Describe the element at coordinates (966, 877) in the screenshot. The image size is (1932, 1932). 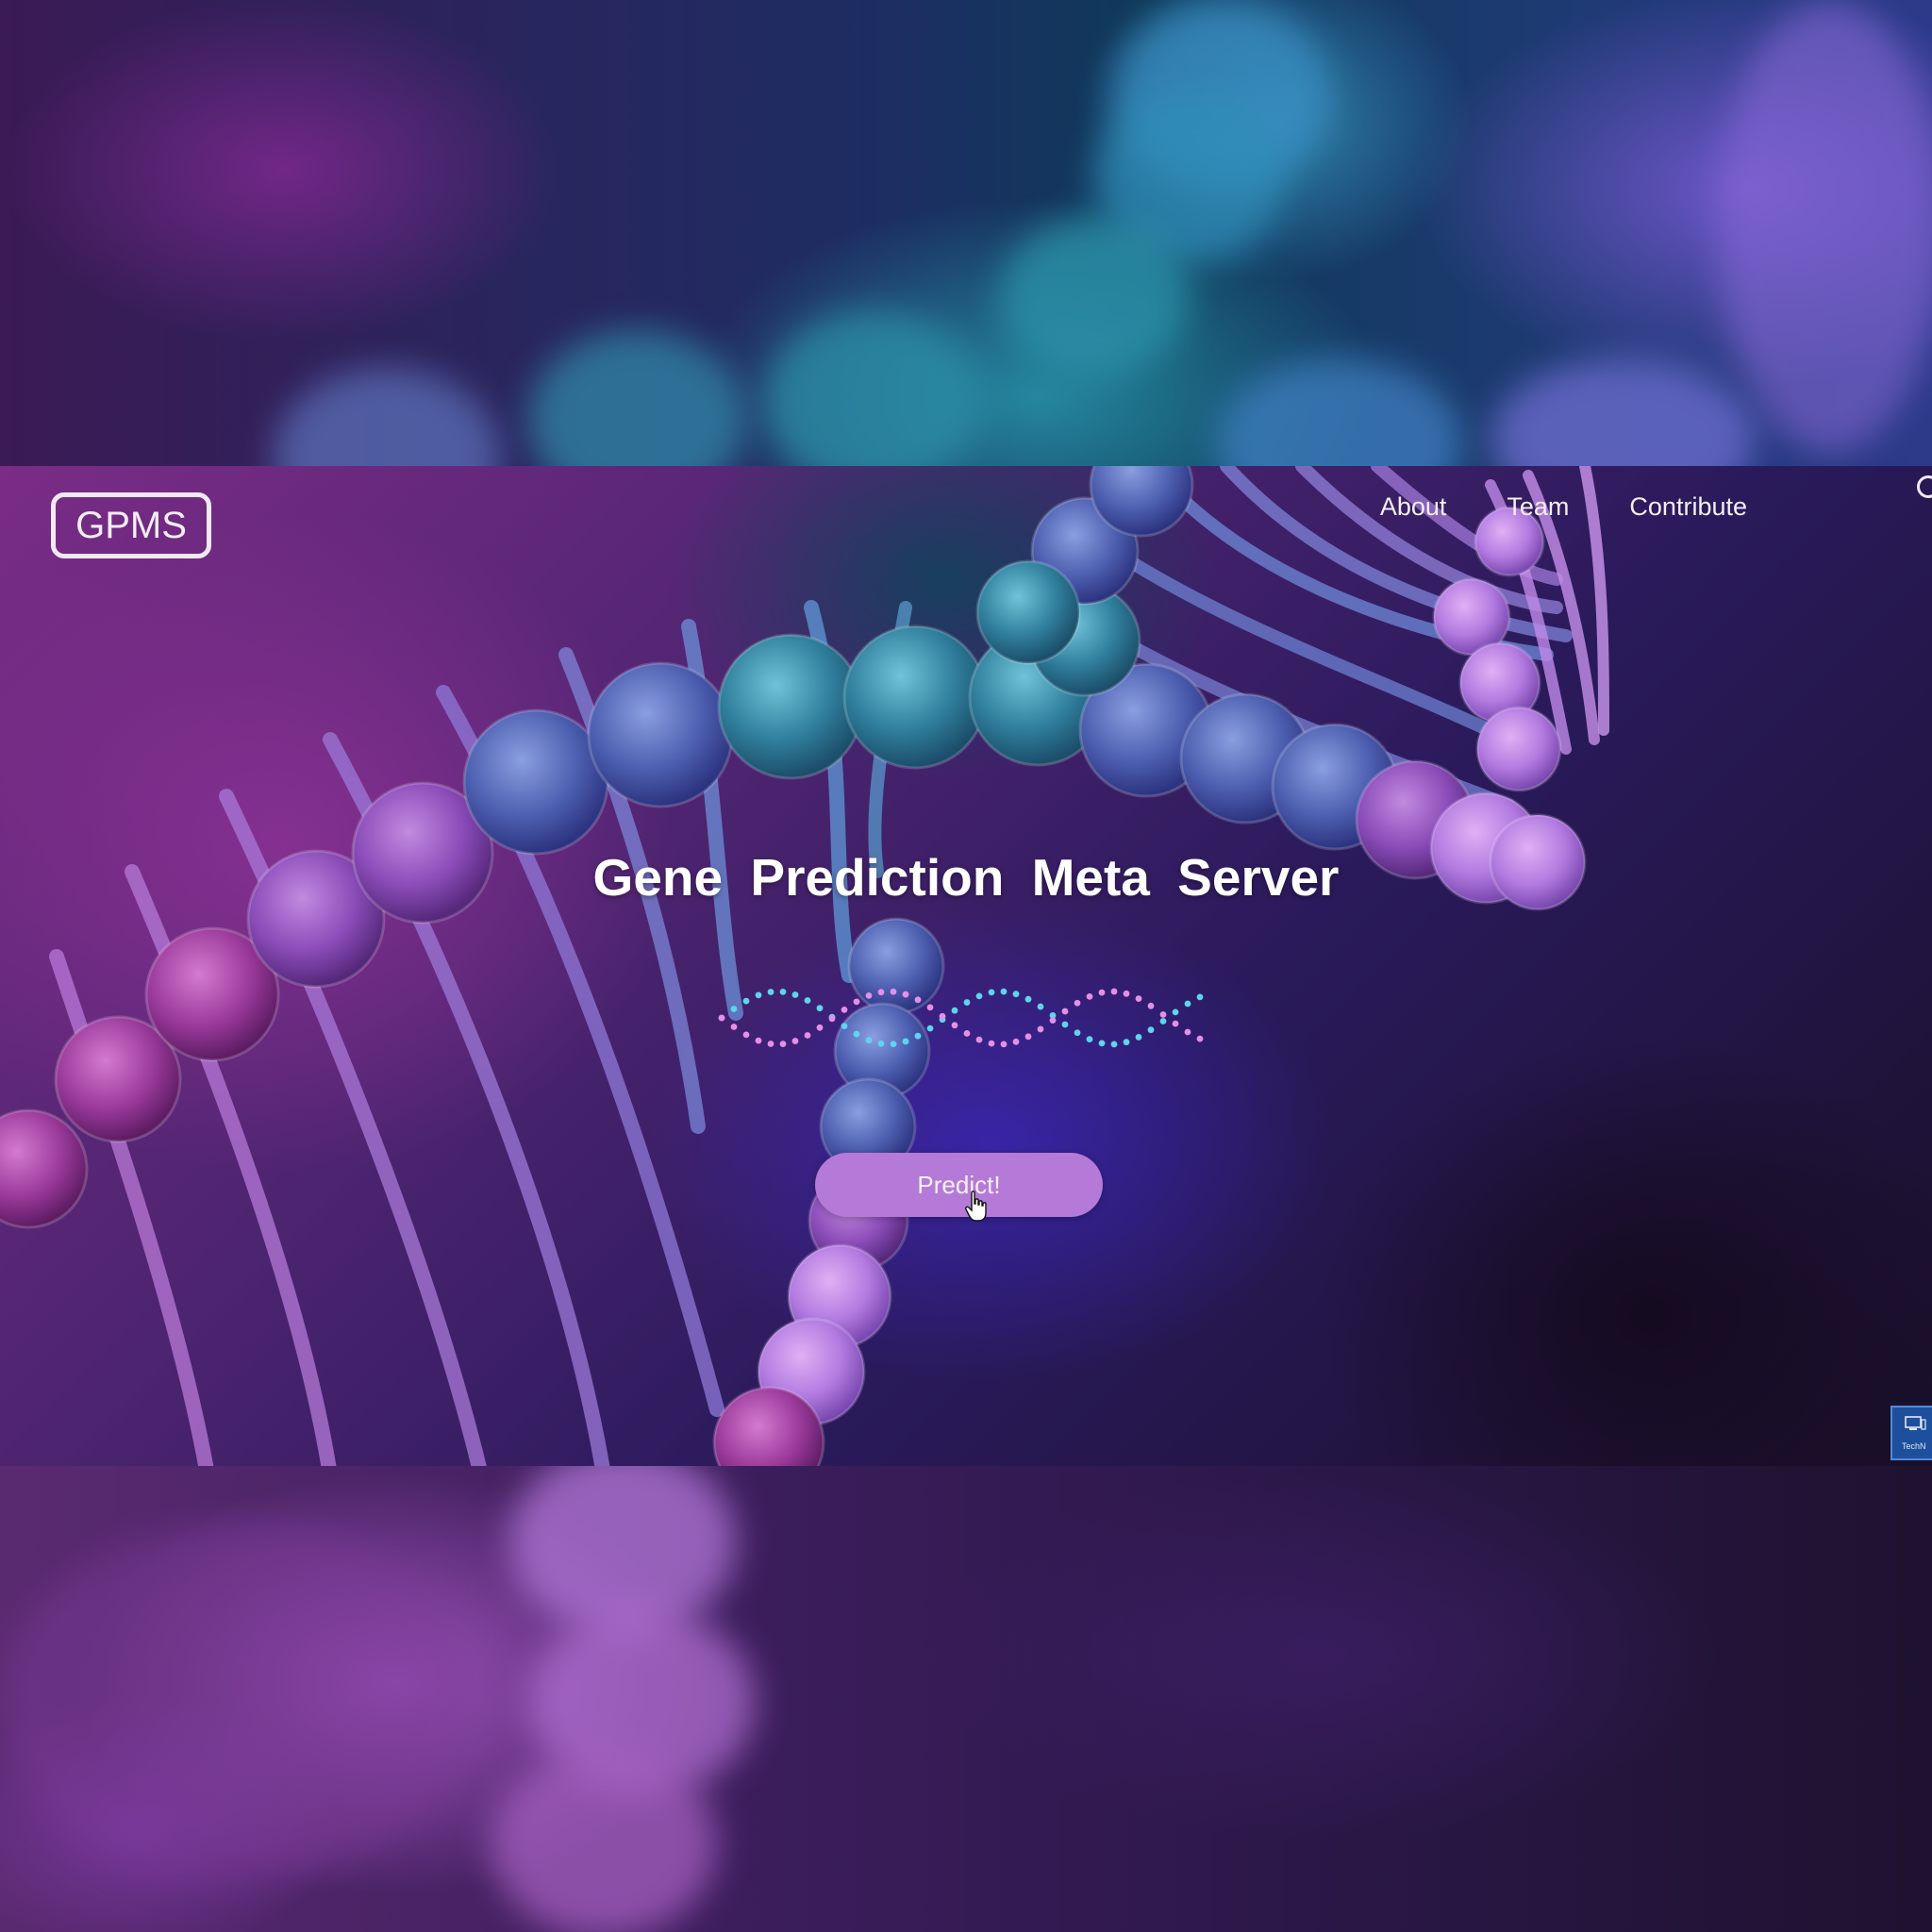
I see `page-title: Gene Prediction Meta Server` at that location.